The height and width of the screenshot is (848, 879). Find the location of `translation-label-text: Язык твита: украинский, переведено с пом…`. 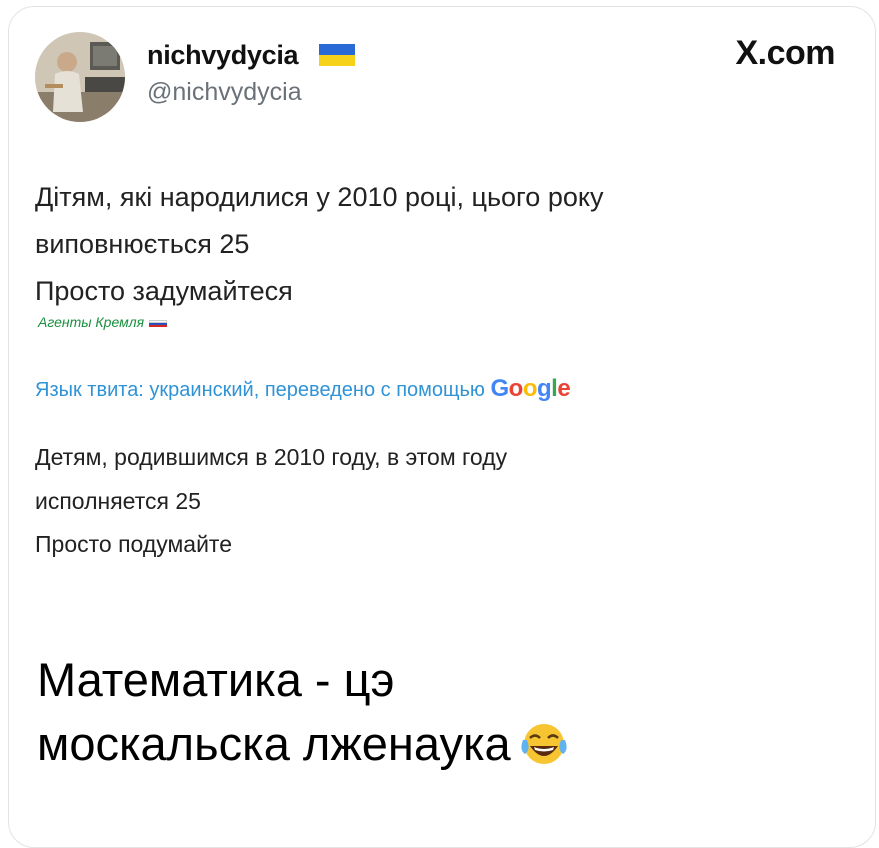

translation-label-text: Язык твита: украинский, переведено с пом… is located at coordinates (260, 390).